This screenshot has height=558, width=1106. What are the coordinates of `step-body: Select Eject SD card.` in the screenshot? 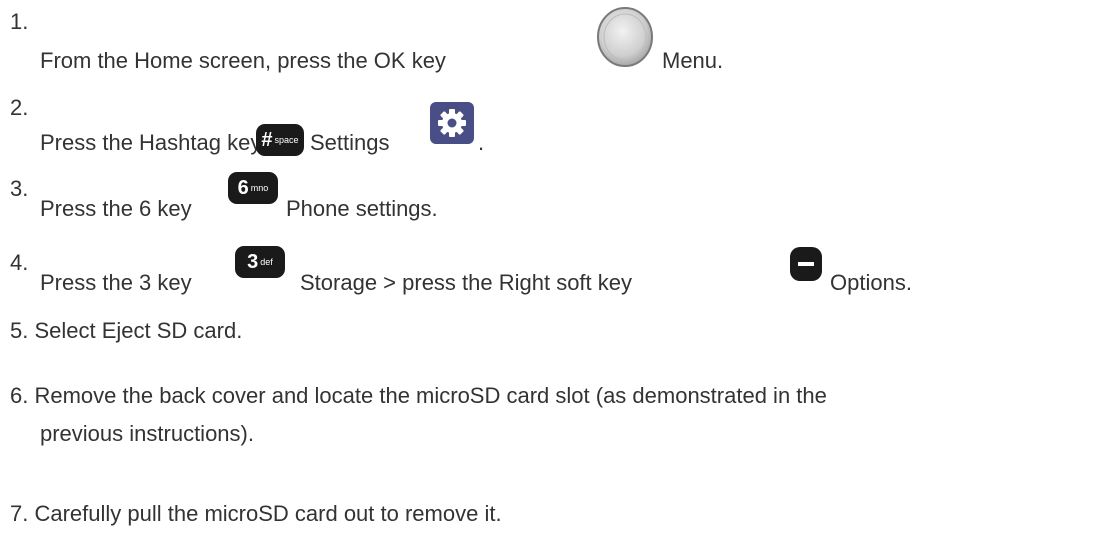 It's located at (138, 330).